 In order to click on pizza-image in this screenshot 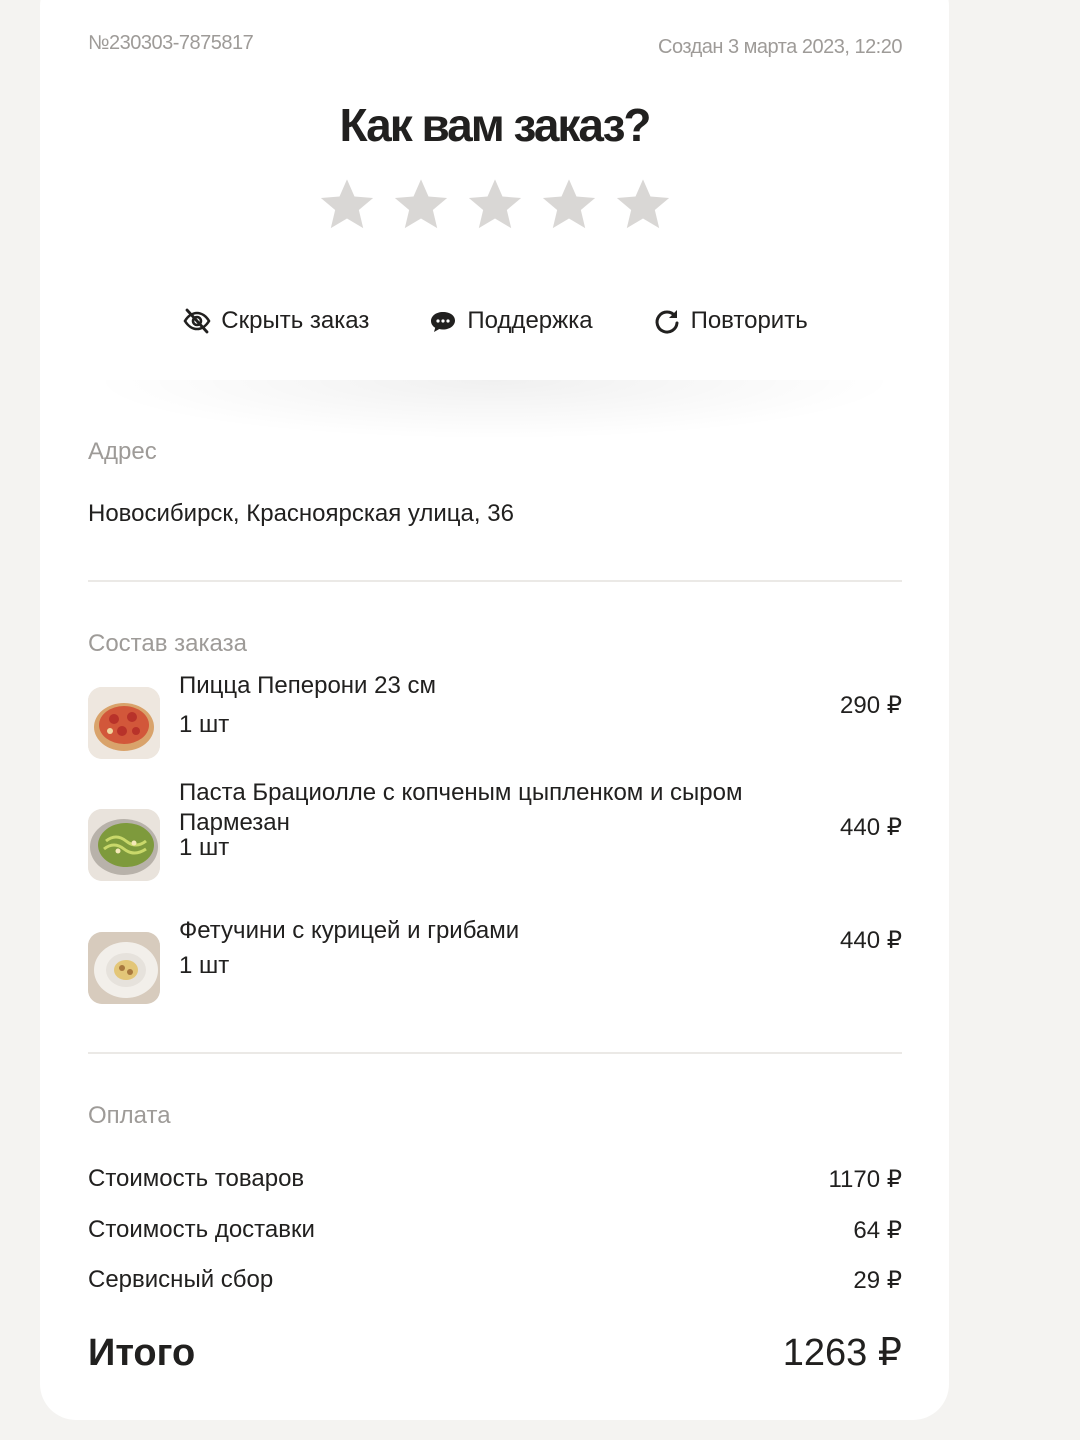, I will do `click(124, 723)`.